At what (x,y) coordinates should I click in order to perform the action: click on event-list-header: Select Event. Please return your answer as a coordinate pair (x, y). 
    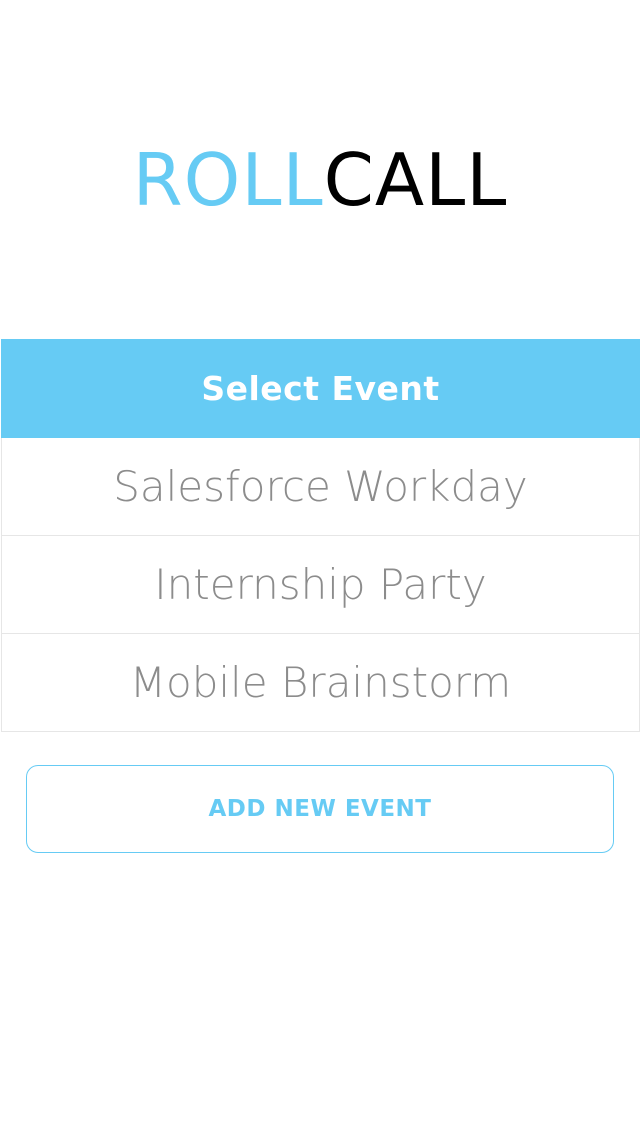
    Looking at the image, I should click on (320, 388).